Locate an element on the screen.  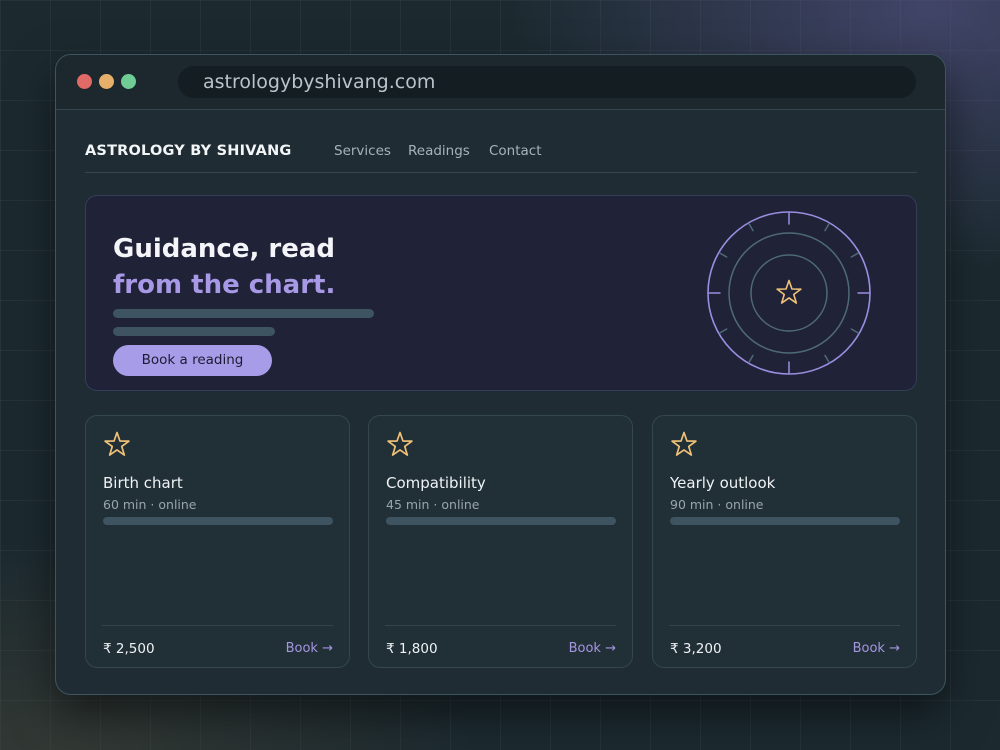
browser-titlebar: astrologybyshivang.com is located at coordinates (500, 82).